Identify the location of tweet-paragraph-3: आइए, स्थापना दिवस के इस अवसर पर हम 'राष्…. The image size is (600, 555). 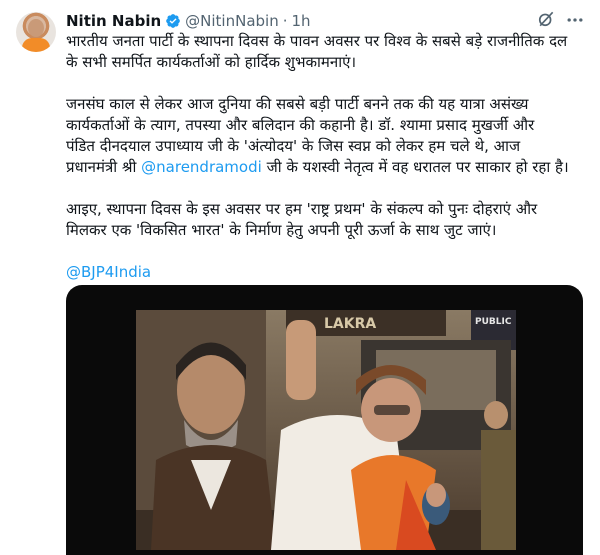
(302, 219).